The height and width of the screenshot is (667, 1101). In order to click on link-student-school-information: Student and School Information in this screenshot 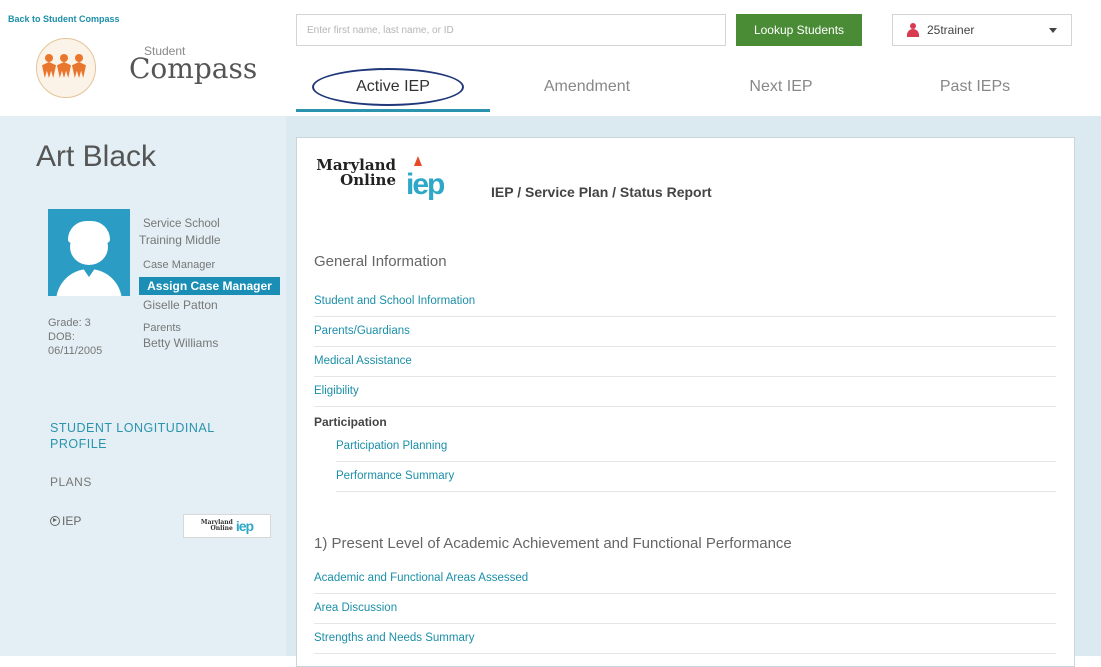, I will do `click(685, 302)`.